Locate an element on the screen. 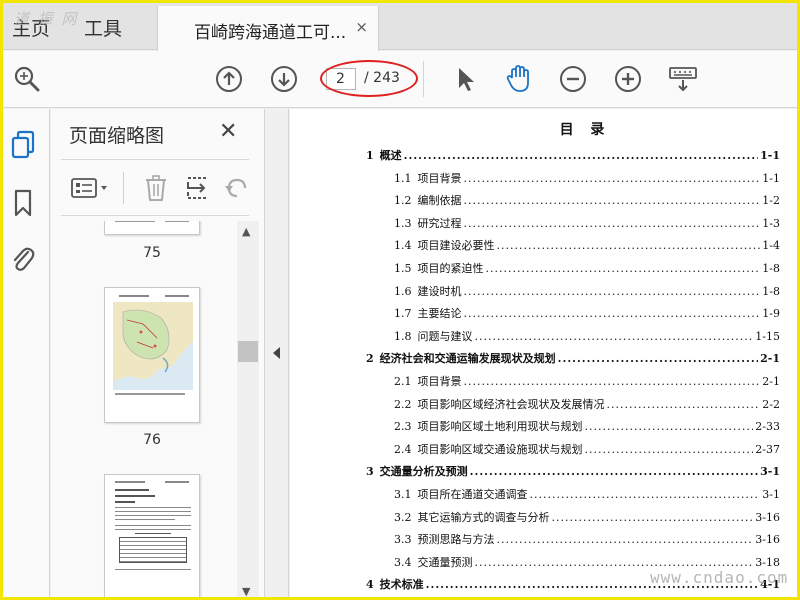 This screenshot has height=600, width=800. toc-entry: 1.5 项目的紧迫性 1-8 is located at coordinates (587, 269).